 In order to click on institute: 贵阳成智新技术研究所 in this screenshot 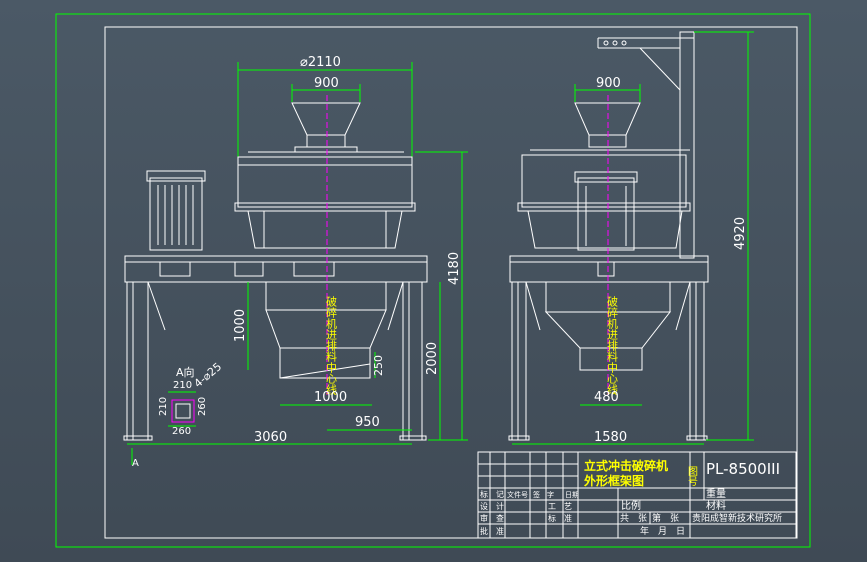, I will do `click(737, 518)`.